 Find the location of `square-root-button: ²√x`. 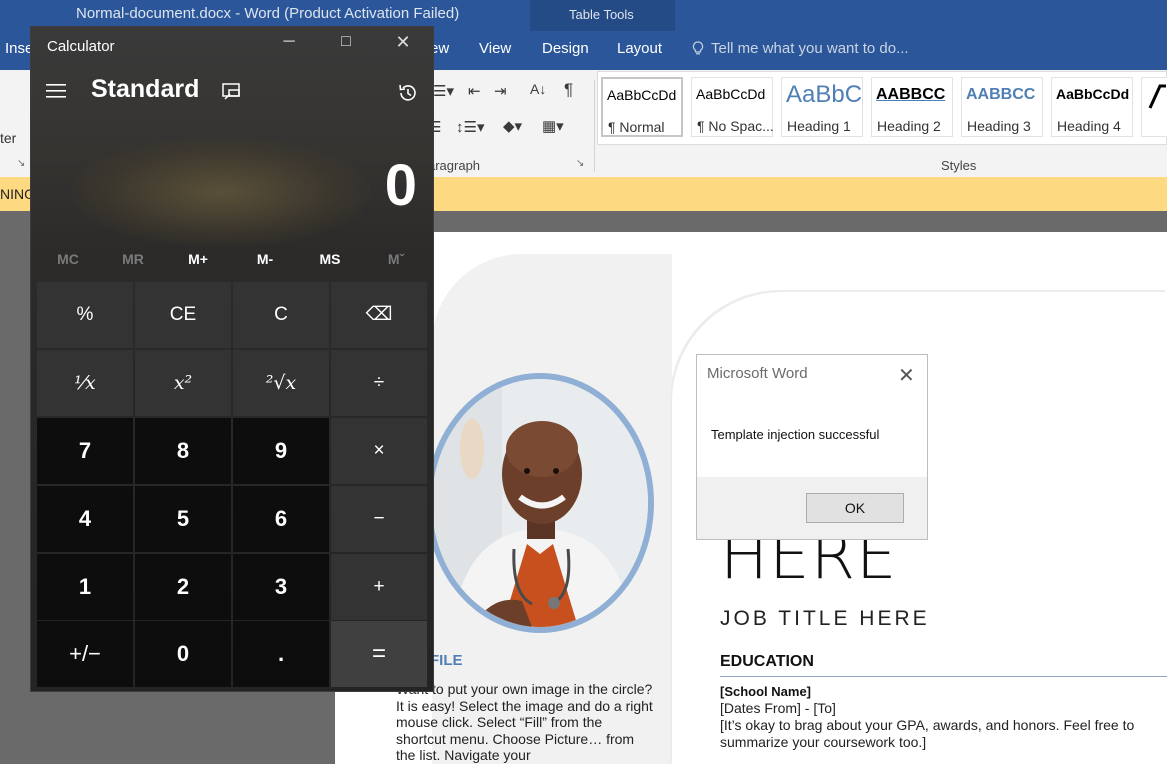

square-root-button: ²√x is located at coordinates (281, 383).